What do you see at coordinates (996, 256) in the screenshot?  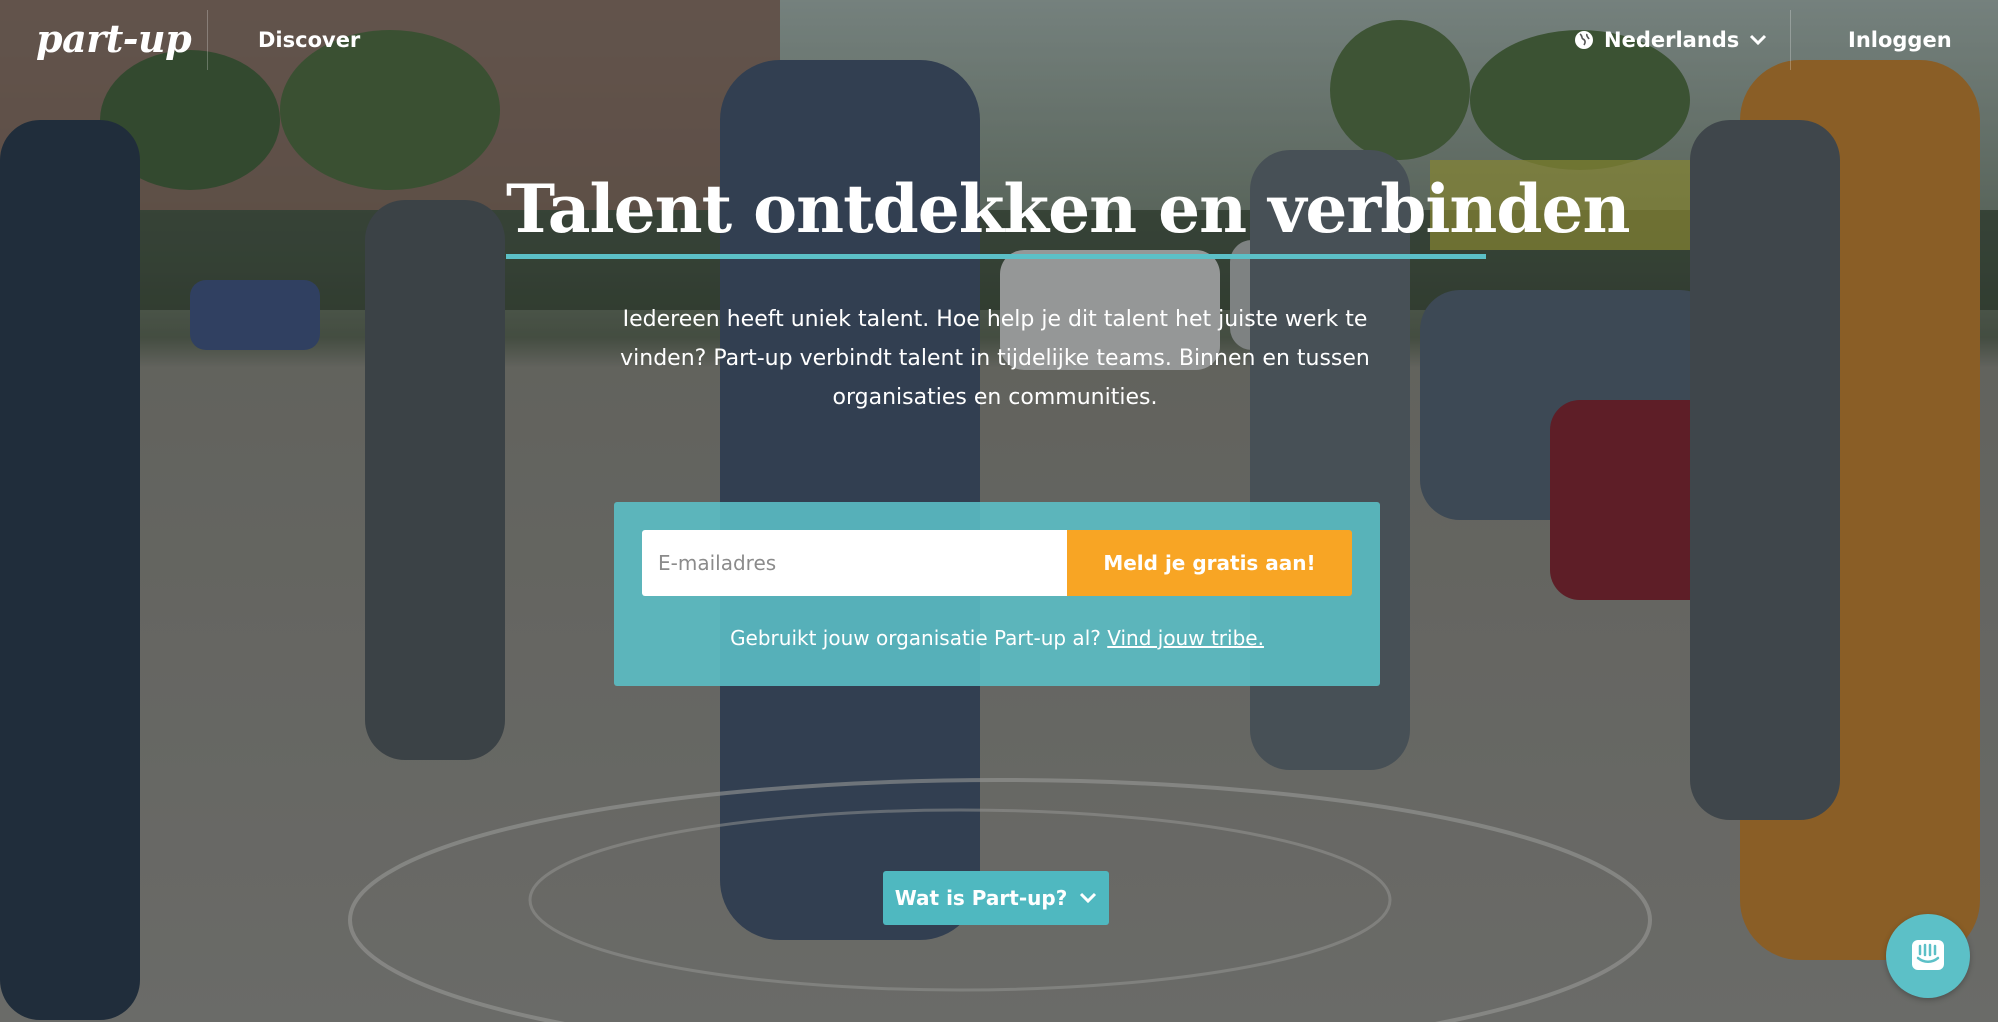 I see `headline-underline` at bounding box center [996, 256].